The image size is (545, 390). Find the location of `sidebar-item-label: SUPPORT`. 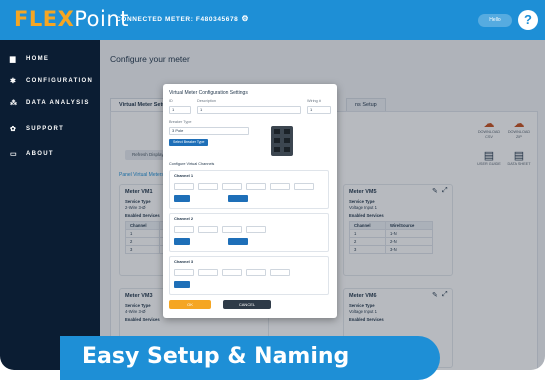

sidebar-item-label: SUPPORT is located at coordinates (45, 129).